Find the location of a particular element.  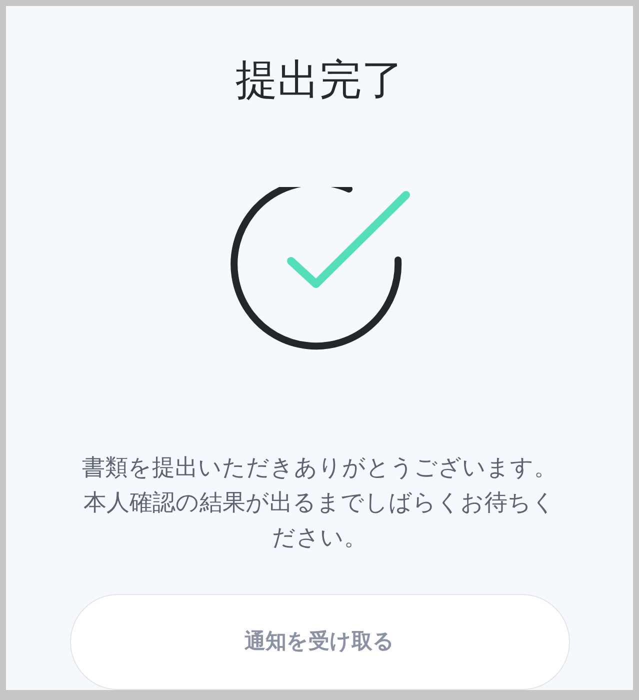

page-title: 提出完了 is located at coordinates (320, 80).